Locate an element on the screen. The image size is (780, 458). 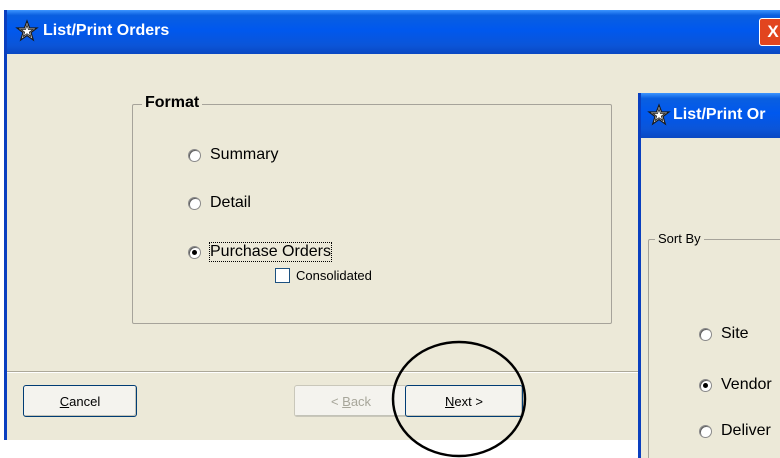
close-button: X is located at coordinates (769, 32).